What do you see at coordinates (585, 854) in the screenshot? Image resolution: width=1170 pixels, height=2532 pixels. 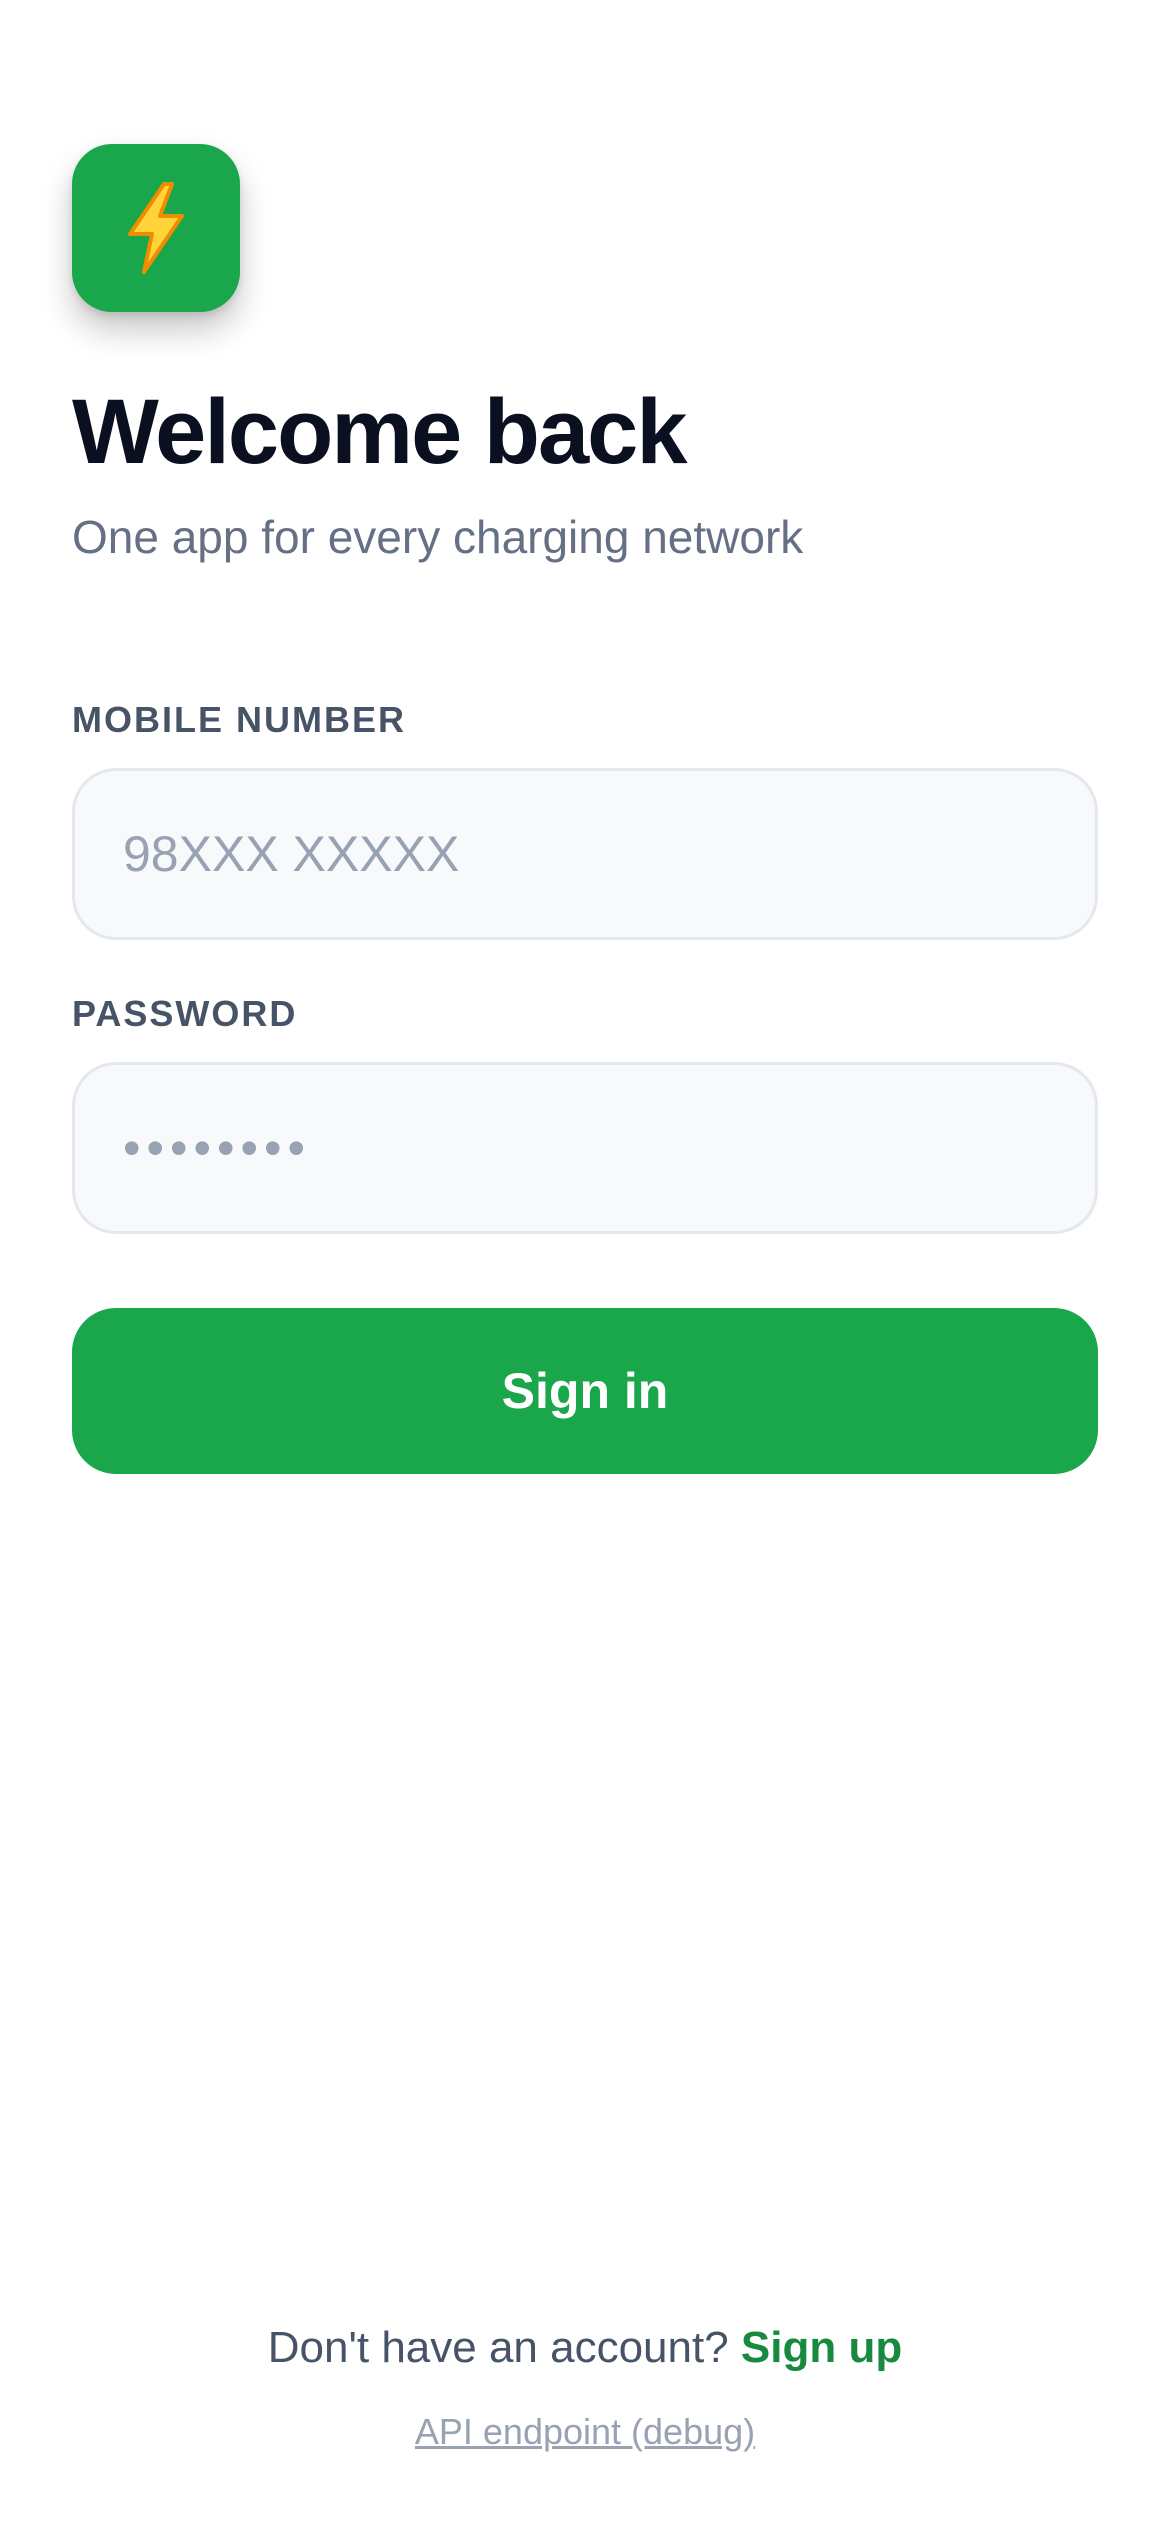 I see `mobile-number-input` at bounding box center [585, 854].